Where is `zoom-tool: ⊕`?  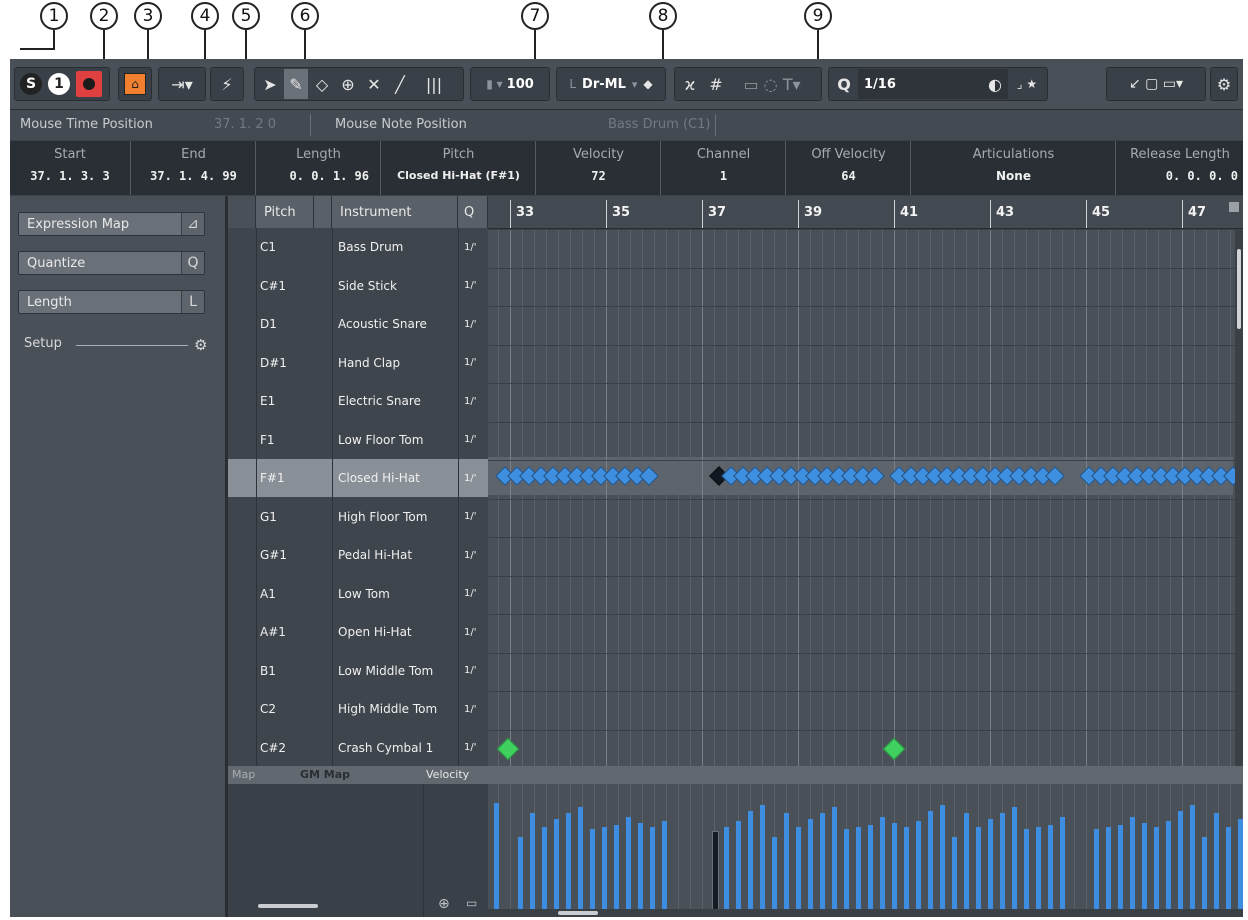
zoom-tool: ⊕ is located at coordinates (348, 84).